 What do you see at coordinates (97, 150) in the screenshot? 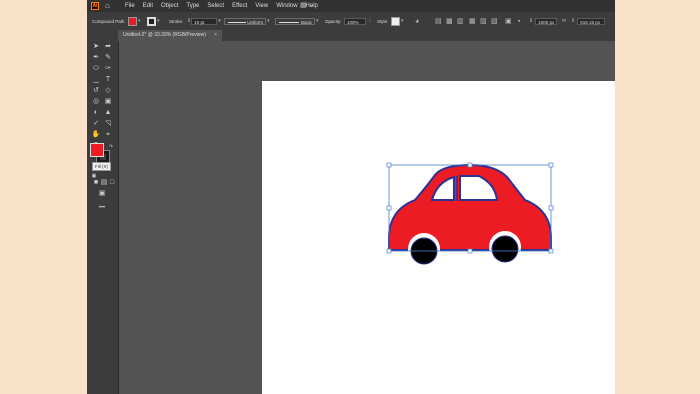
I see `fill-color-box` at bounding box center [97, 150].